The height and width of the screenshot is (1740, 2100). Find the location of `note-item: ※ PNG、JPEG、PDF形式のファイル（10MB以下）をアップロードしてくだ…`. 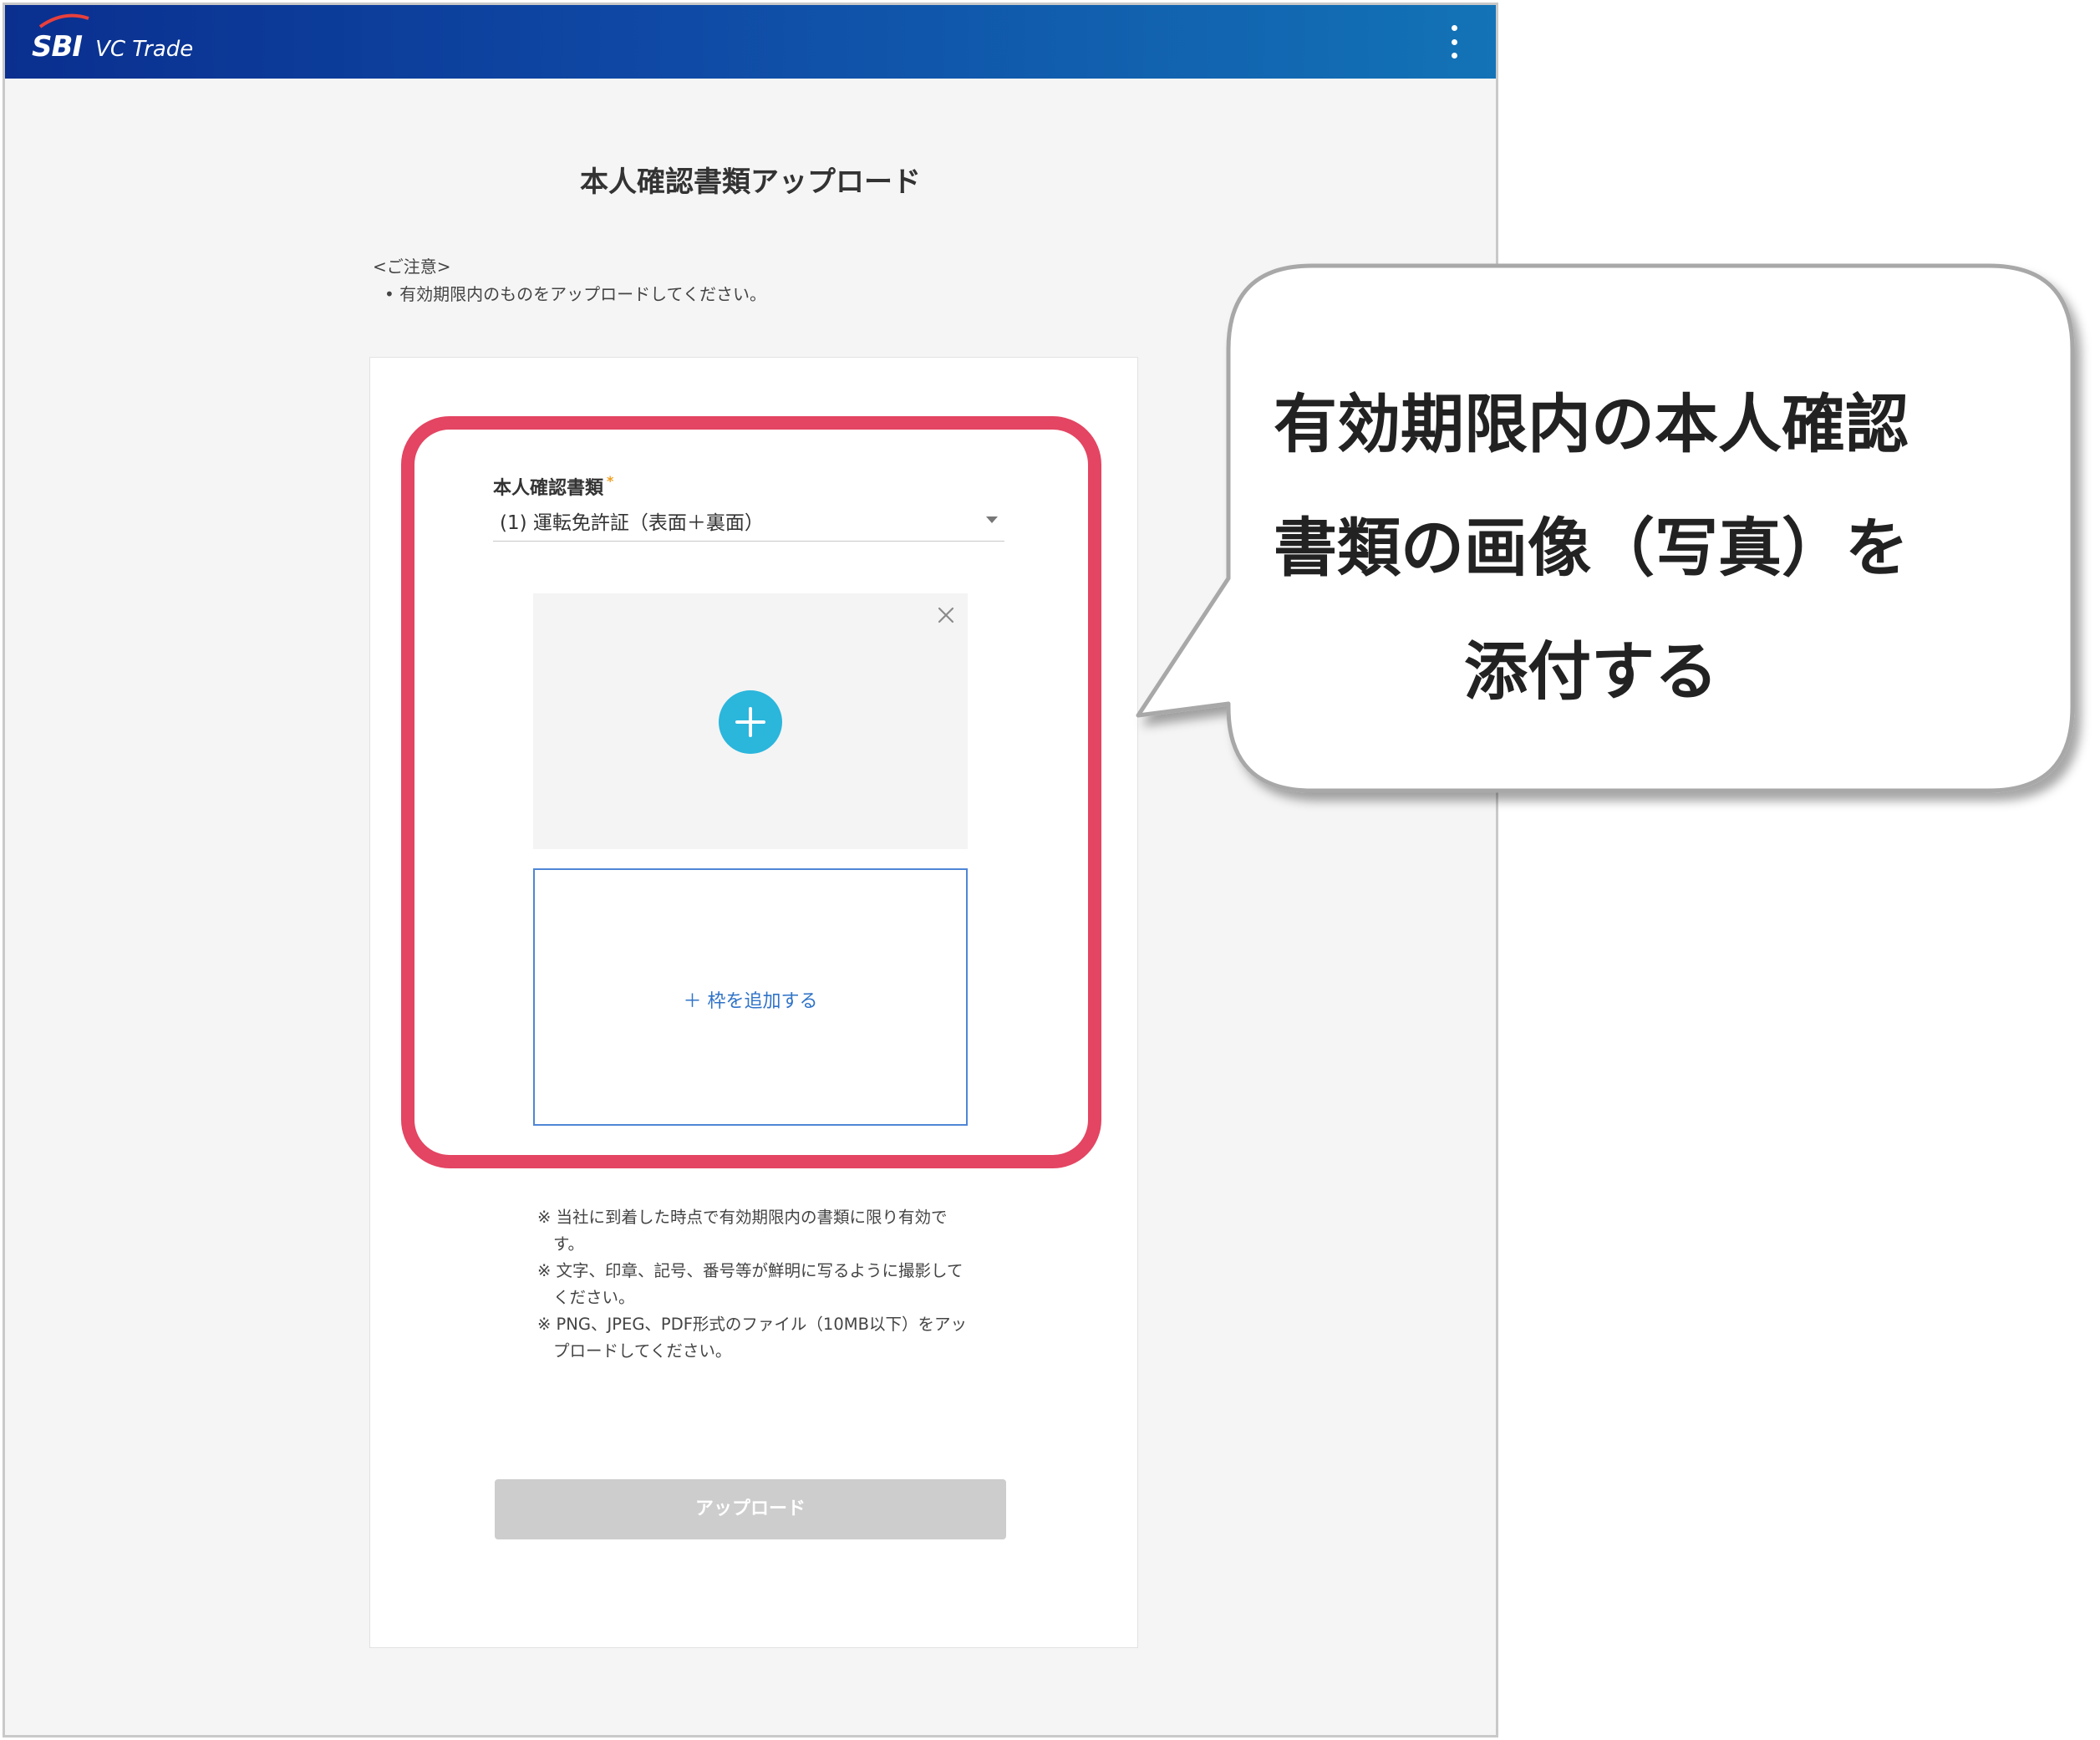

note-item: ※ PNG、JPEG、PDF形式のファイル（10MB以下）をアップロードしてくだ… is located at coordinates (752, 1338).